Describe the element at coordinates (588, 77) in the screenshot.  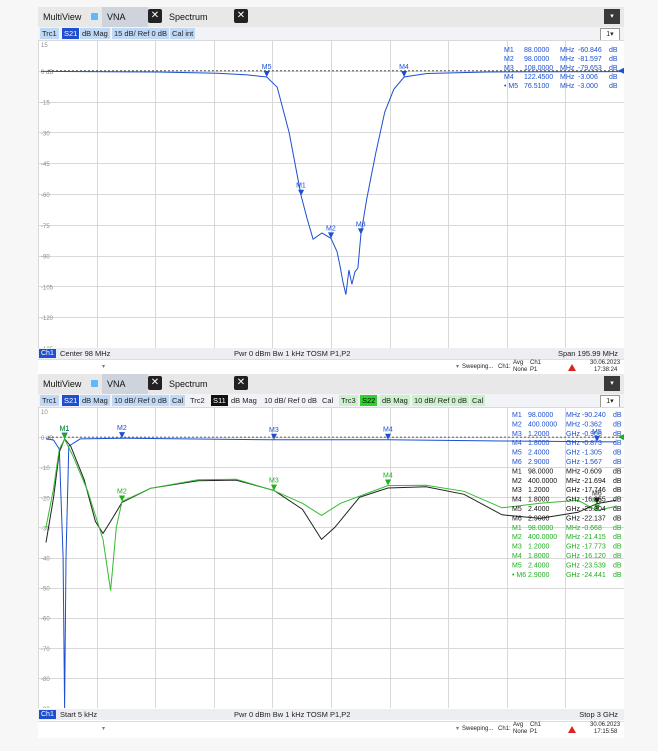
I see `marker-readout-value: -3.006` at that location.